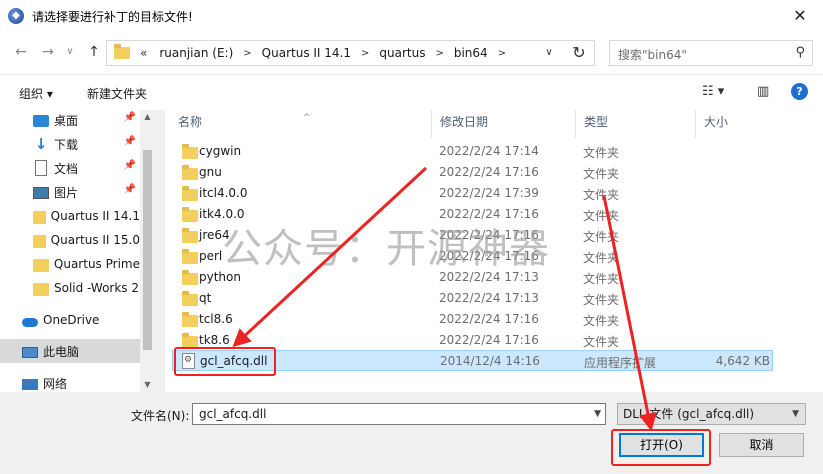 Image resolution: width=823 pixels, height=474 pixels. I want to click on scroll-down-icon: ▼, so click(147, 385).